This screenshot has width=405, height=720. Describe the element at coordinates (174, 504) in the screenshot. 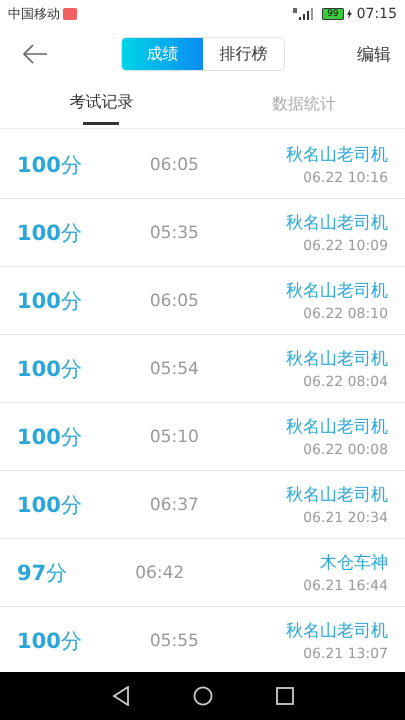

I see `duration: 06:37` at that location.